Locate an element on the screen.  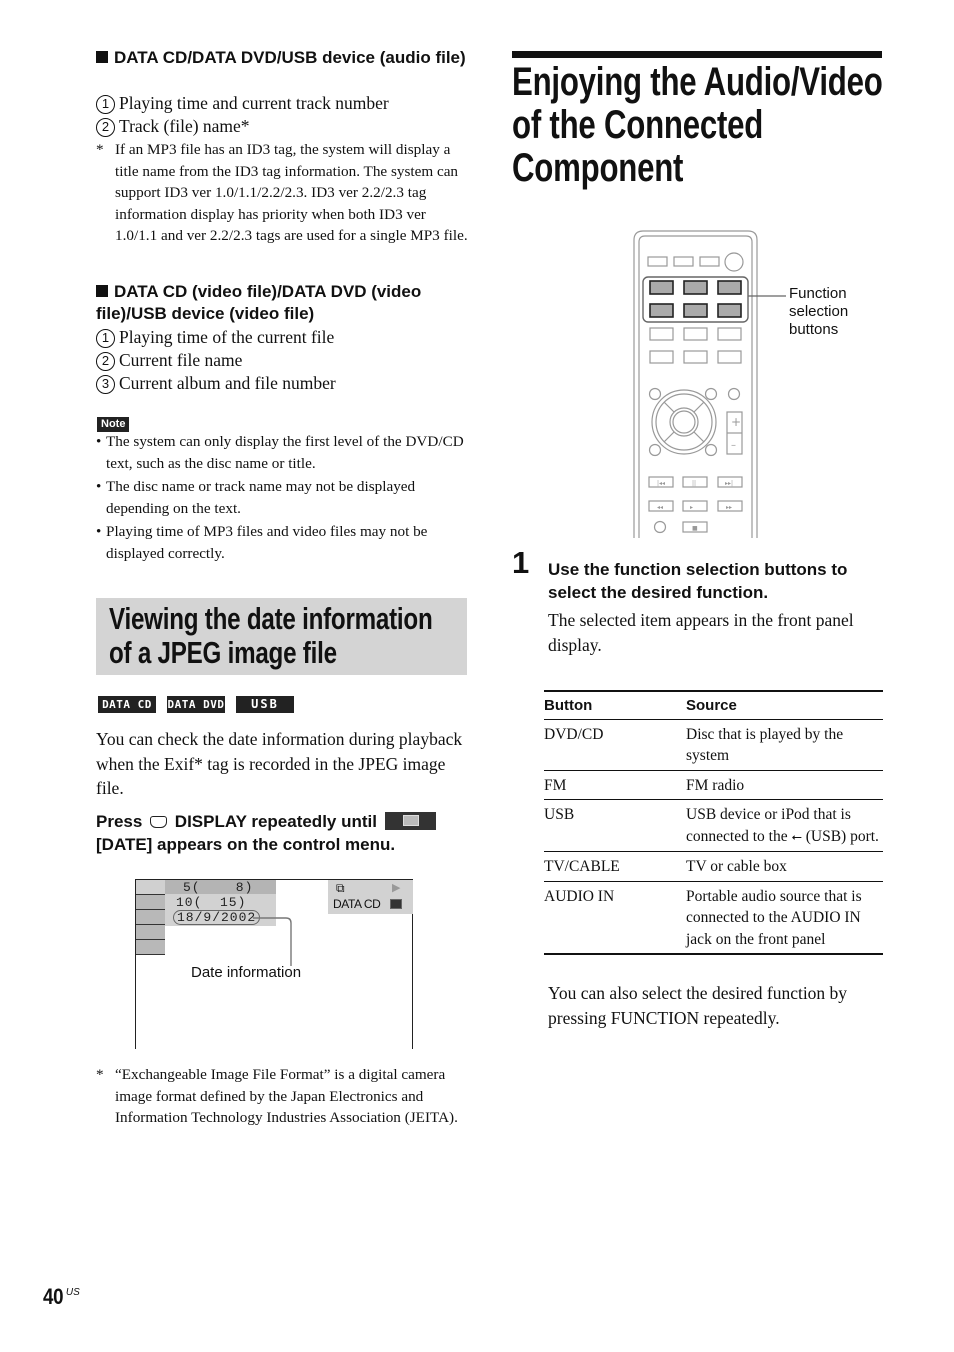
badge-data-dvd: DATA DVD is located at coordinates (196, 704).